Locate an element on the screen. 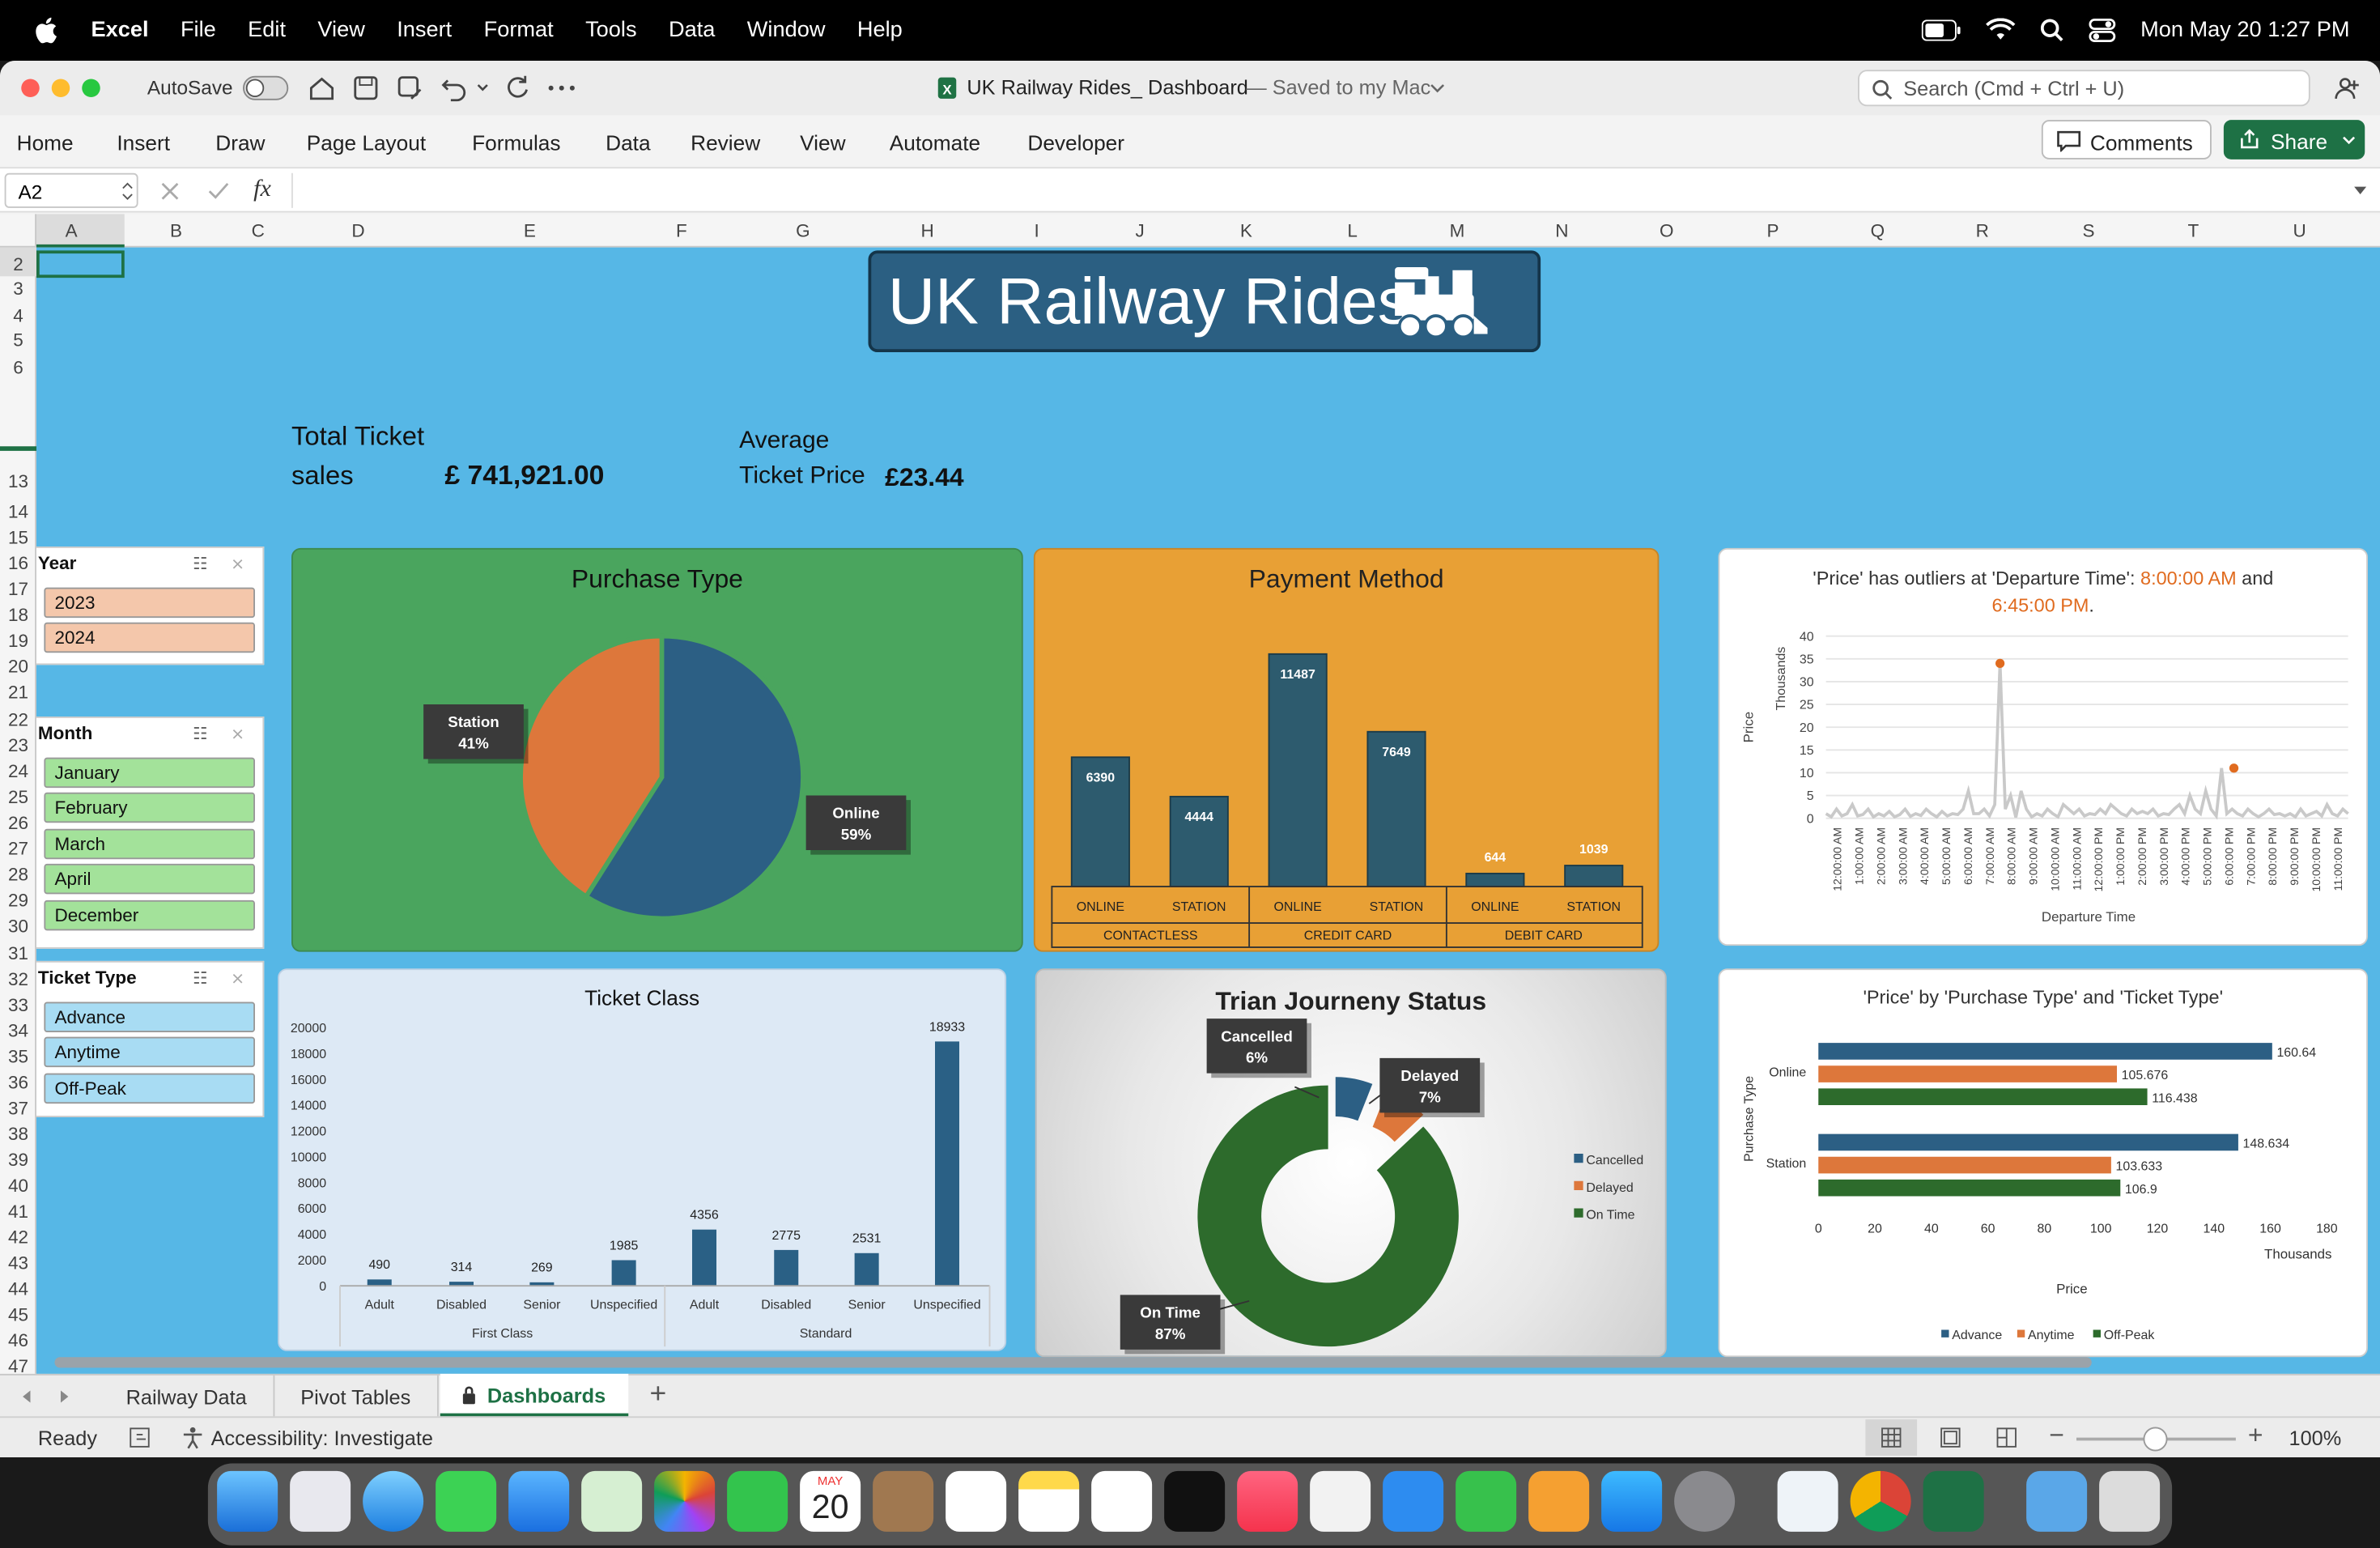  menu-window: Window is located at coordinates (787, 31).